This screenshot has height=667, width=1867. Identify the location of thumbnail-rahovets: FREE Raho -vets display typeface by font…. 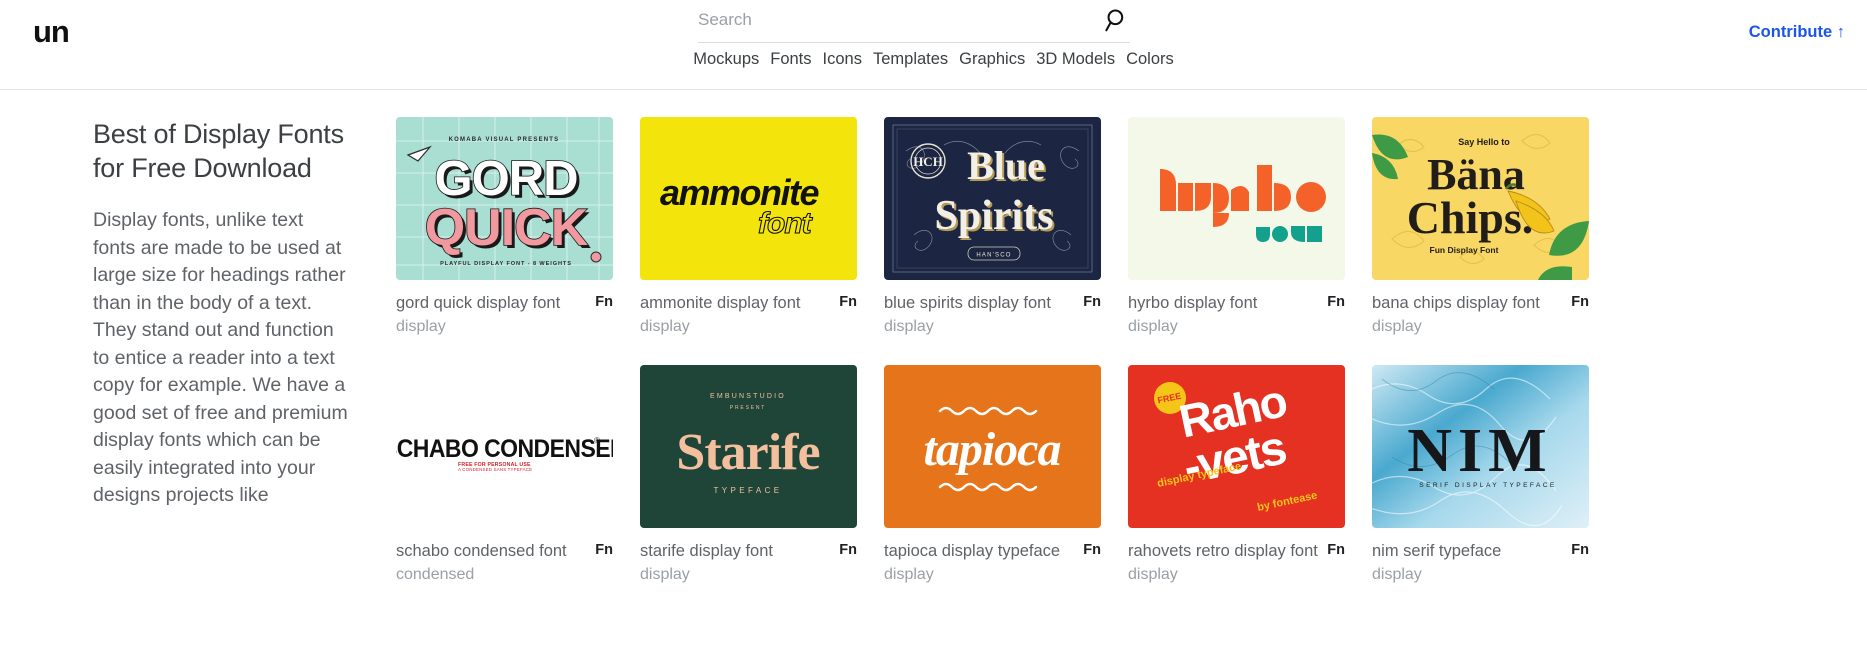
(1236, 446).